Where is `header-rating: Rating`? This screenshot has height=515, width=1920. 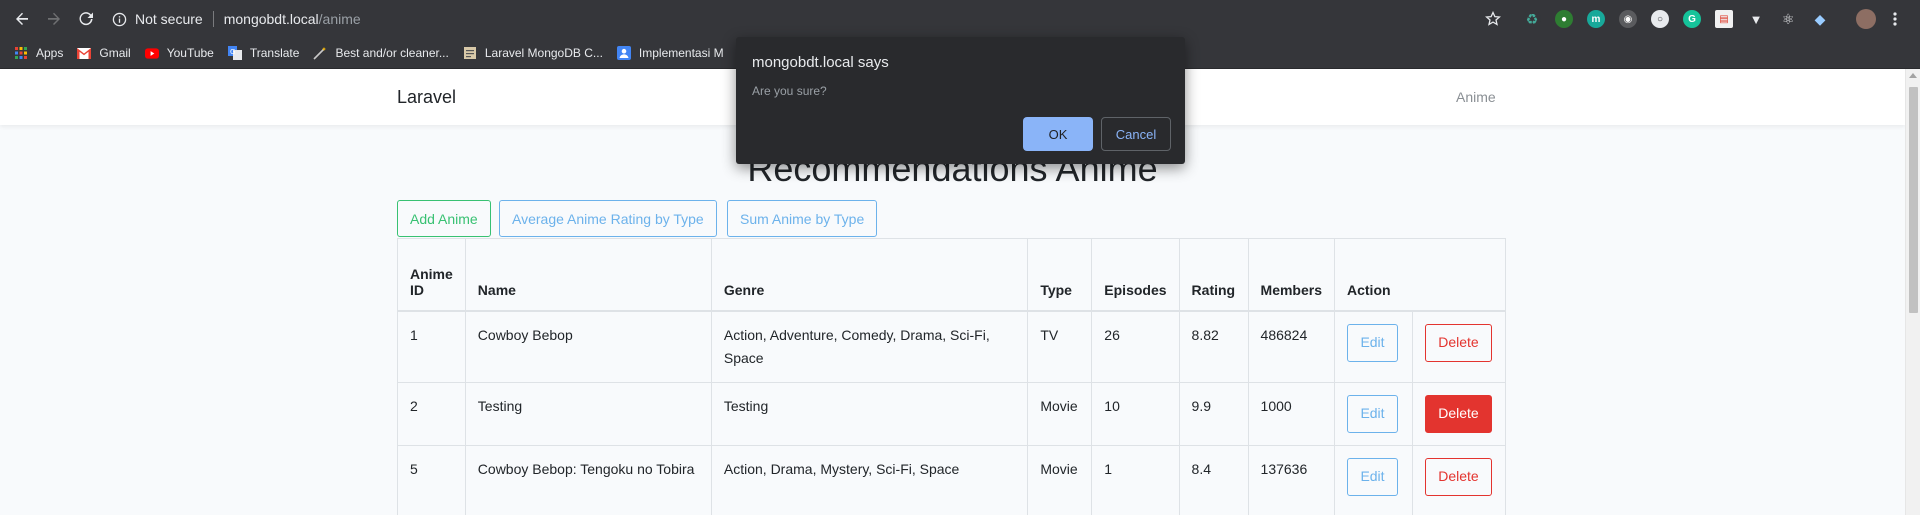
header-rating: Rating is located at coordinates (1213, 275).